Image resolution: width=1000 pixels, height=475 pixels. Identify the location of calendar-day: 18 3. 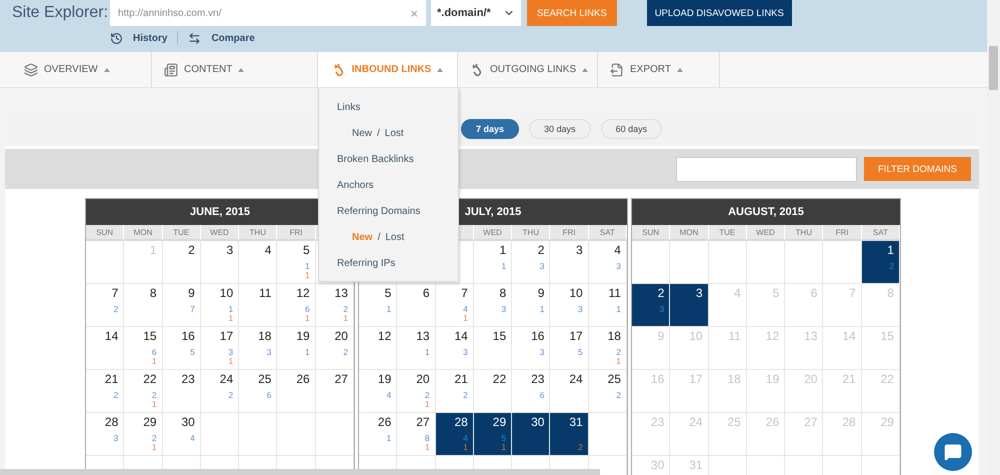
(258, 348).